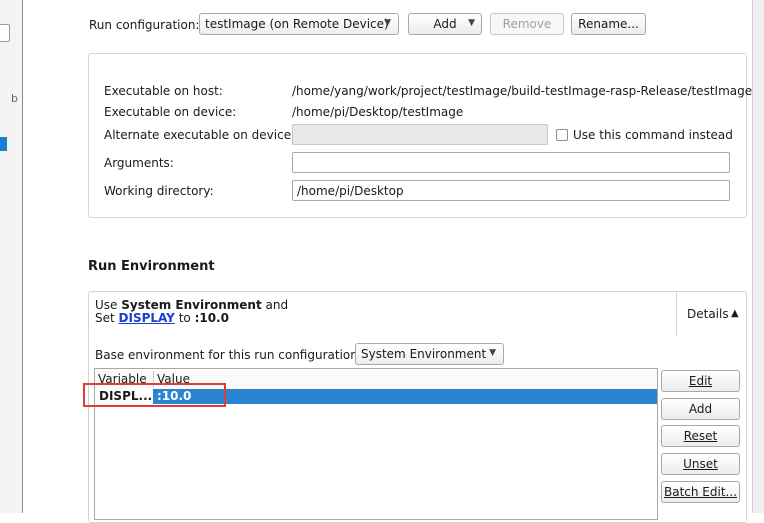  I want to click on alt-exec-label: Alternate executable on device:, so click(200, 135).